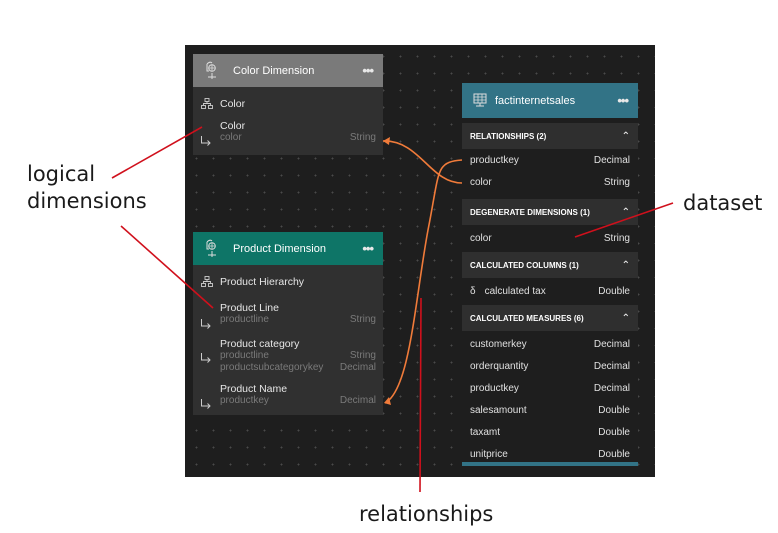  What do you see at coordinates (550, 344) in the screenshot?
I see `list-item: customerkey Decimal` at bounding box center [550, 344].